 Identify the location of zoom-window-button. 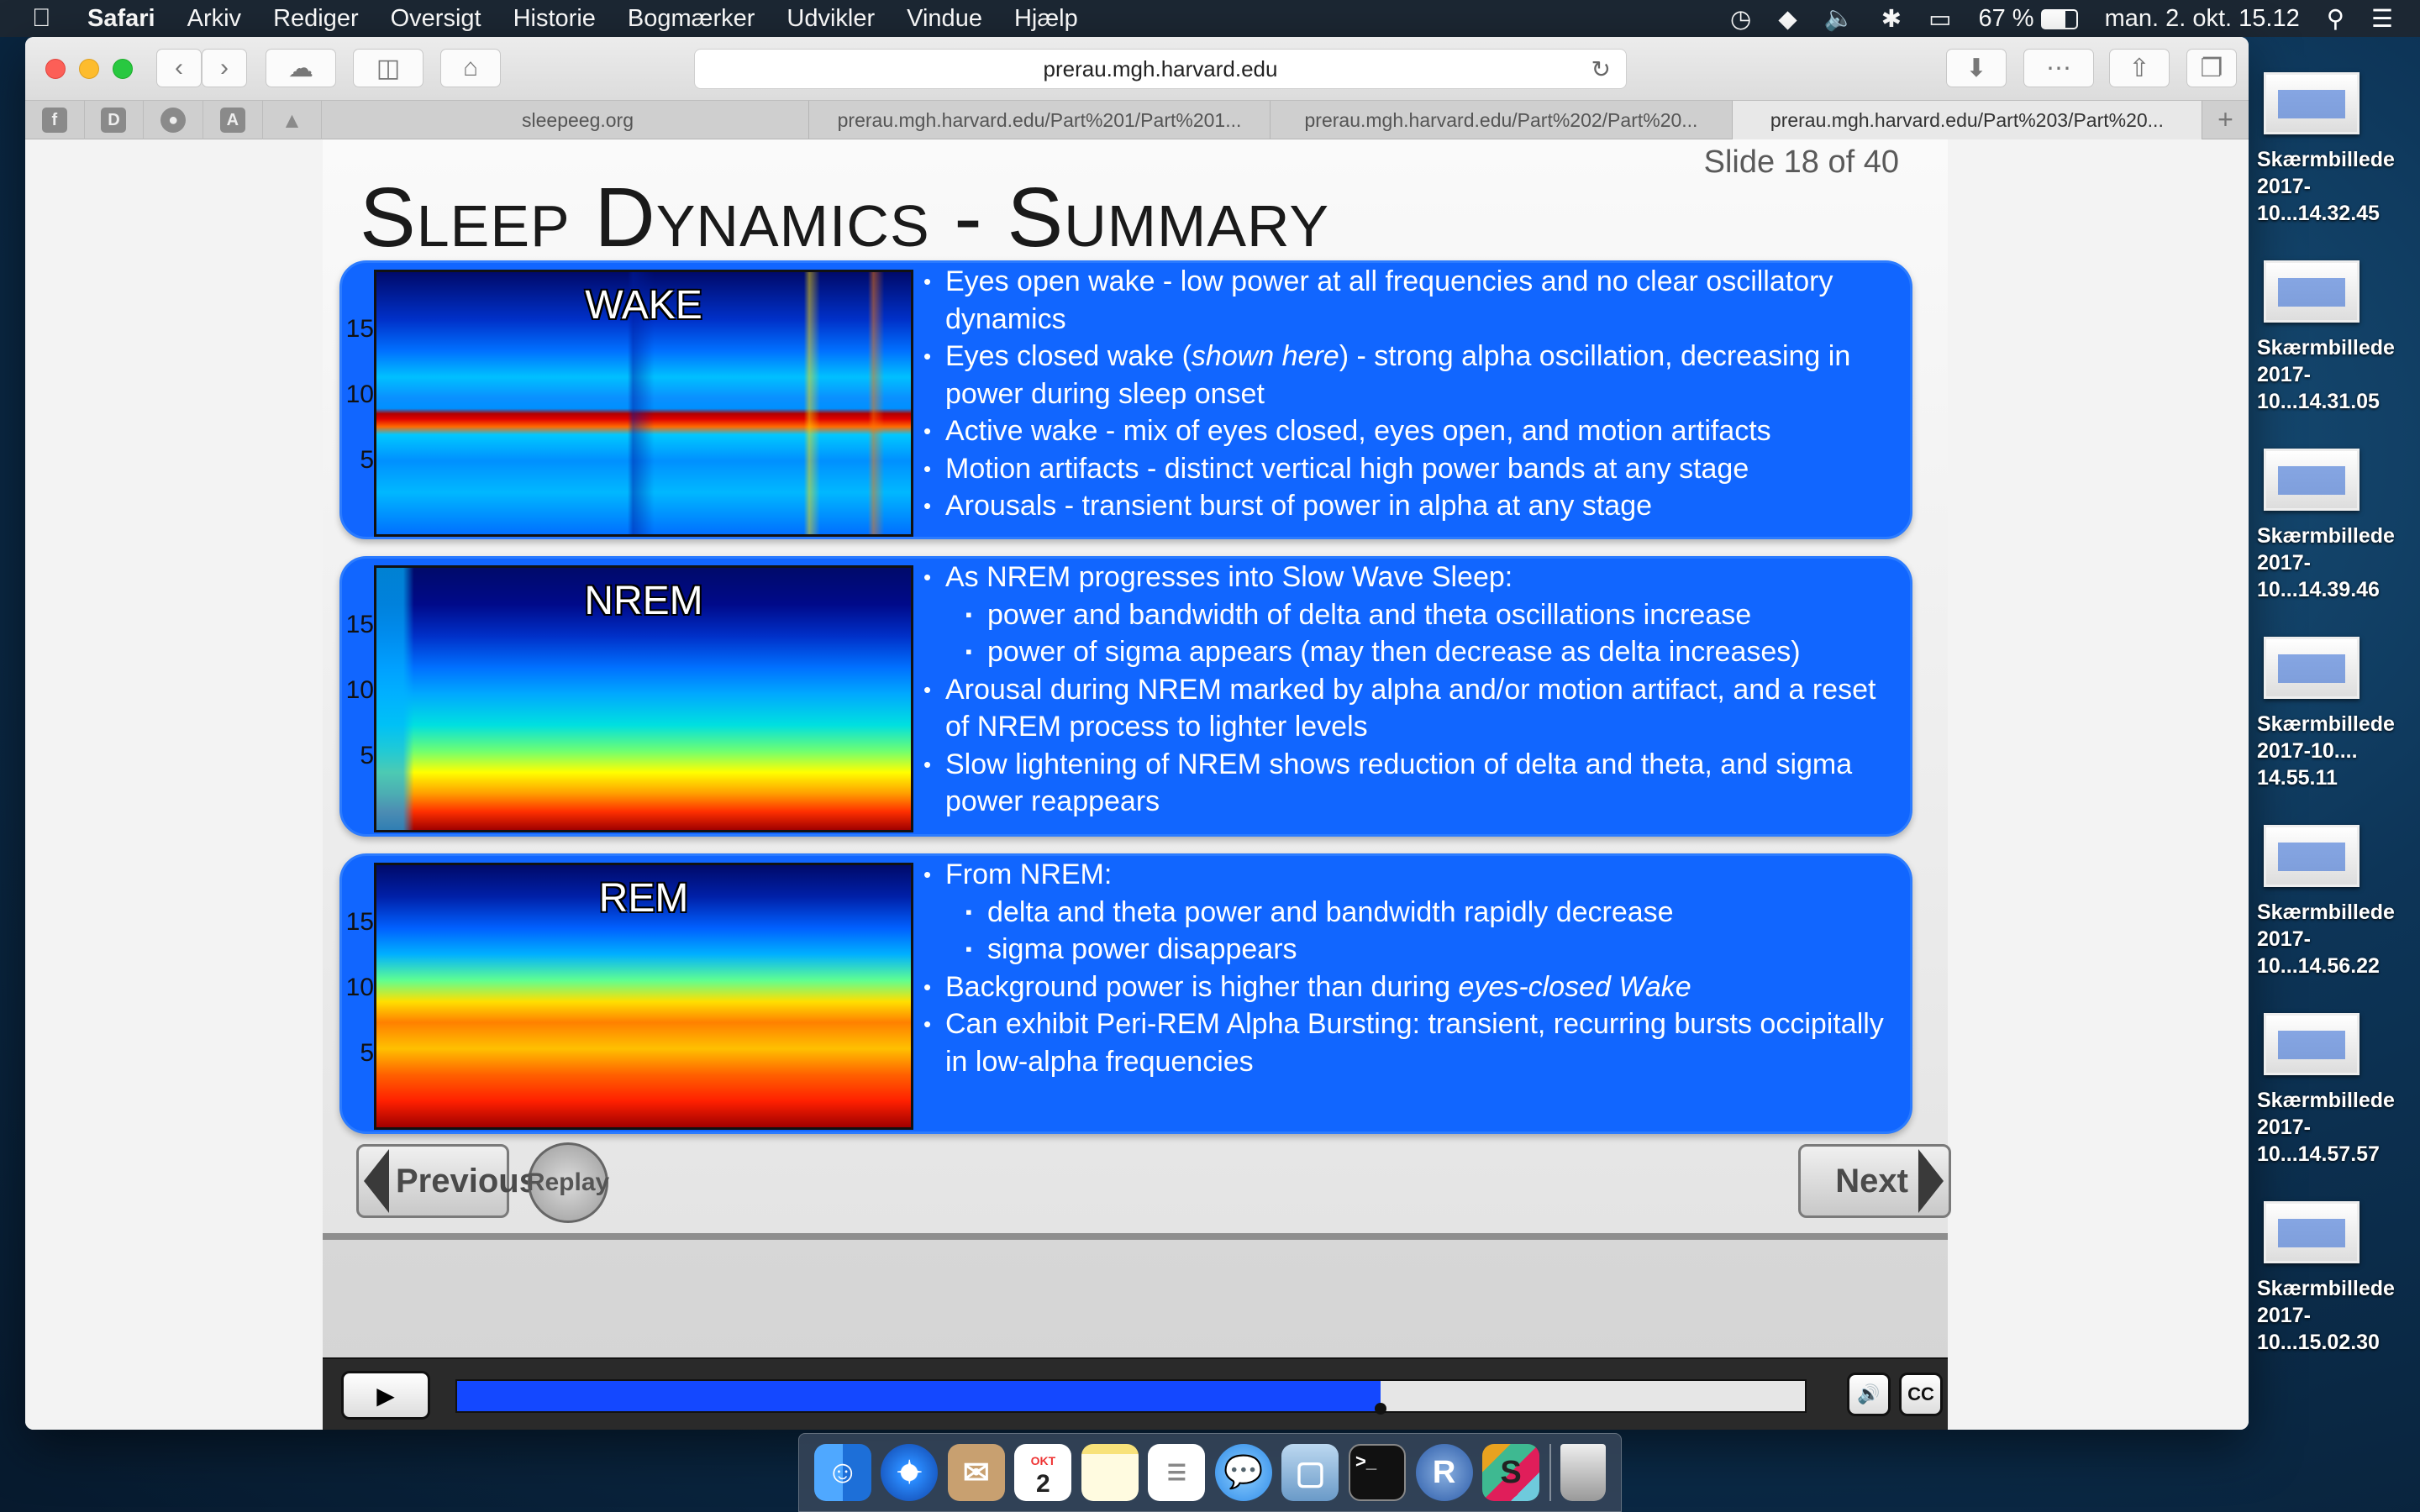
(123, 69).